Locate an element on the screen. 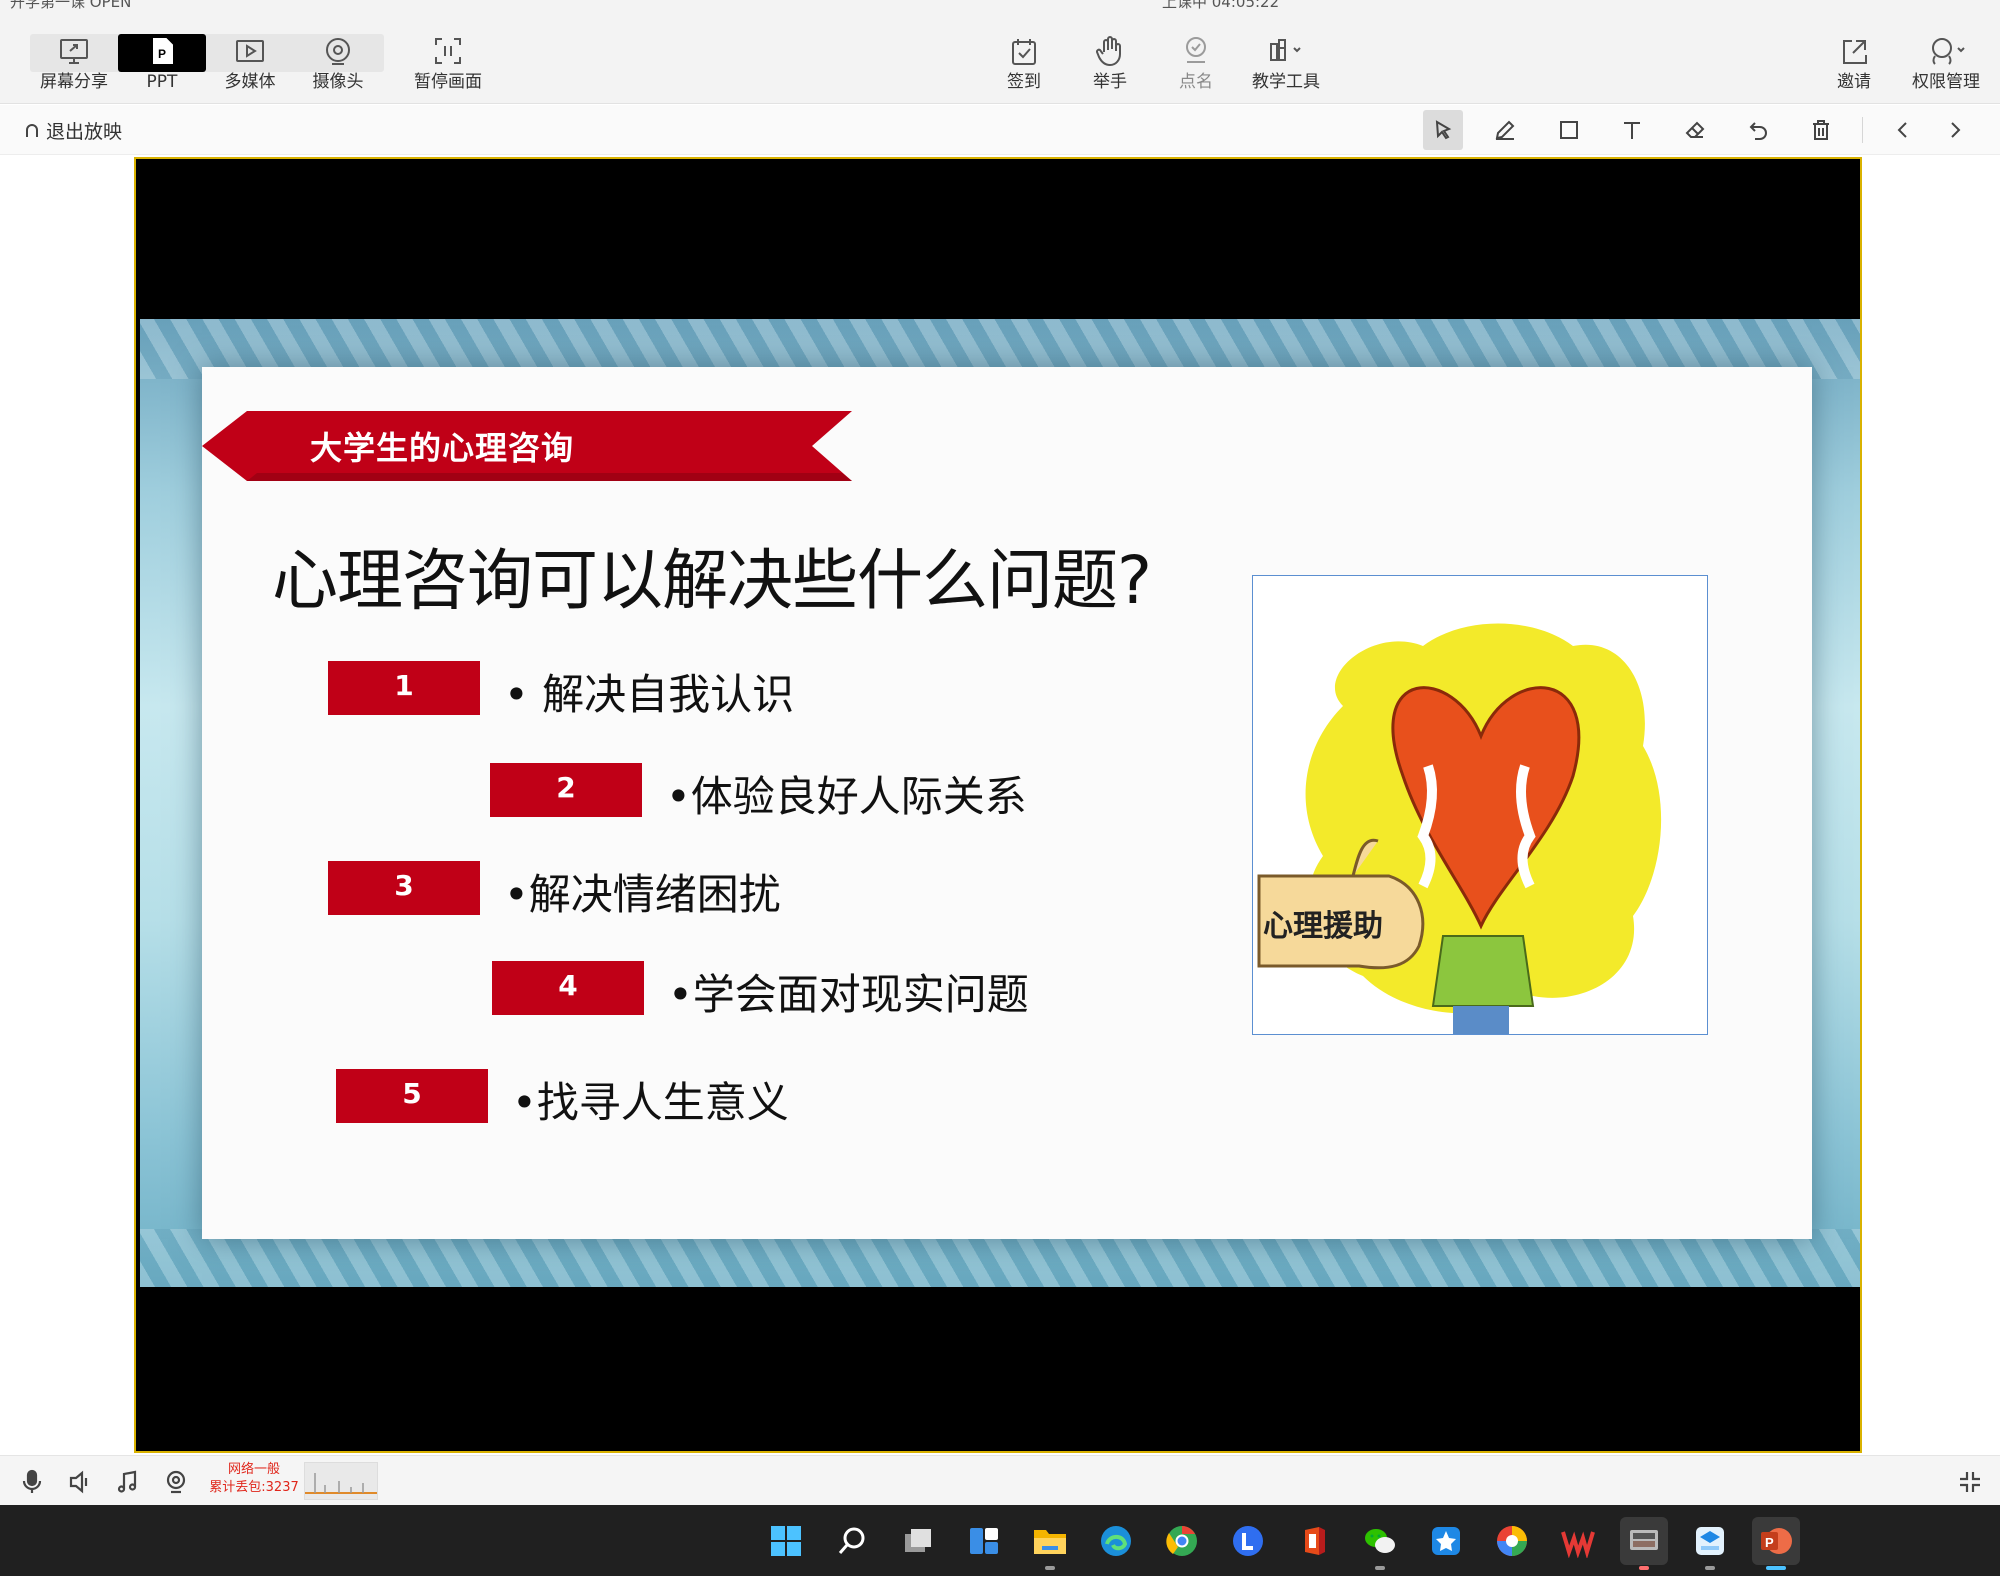  start-button is located at coordinates (786, 1541).